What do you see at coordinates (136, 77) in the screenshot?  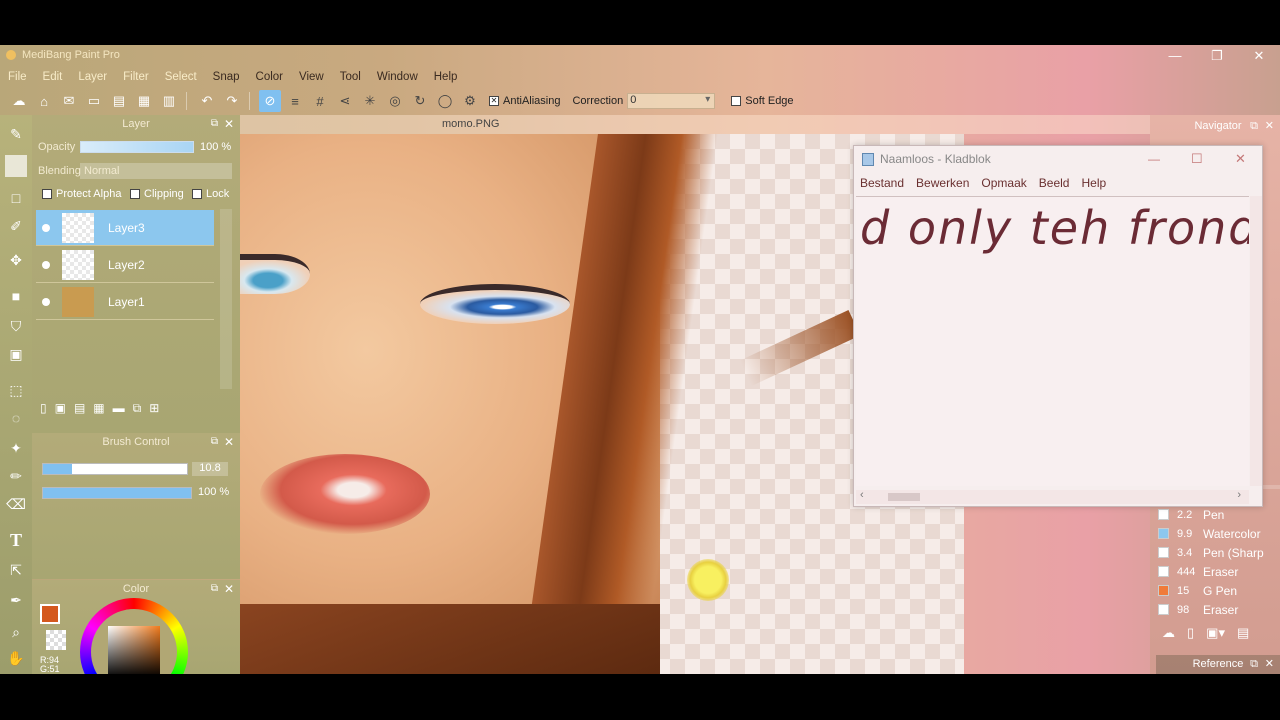 I see `menu-filter: Filter` at bounding box center [136, 77].